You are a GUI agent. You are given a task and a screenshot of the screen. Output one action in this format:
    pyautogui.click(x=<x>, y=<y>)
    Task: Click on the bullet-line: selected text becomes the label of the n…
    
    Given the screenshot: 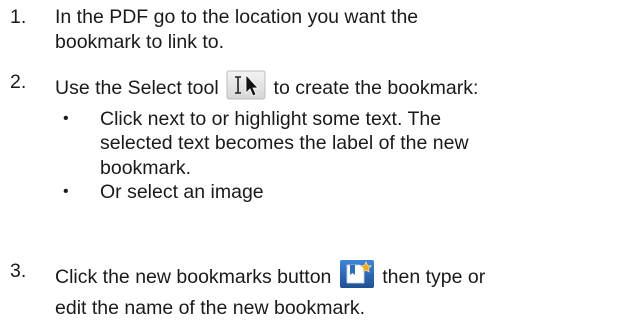 What is the action you would take?
    pyautogui.click(x=284, y=143)
    